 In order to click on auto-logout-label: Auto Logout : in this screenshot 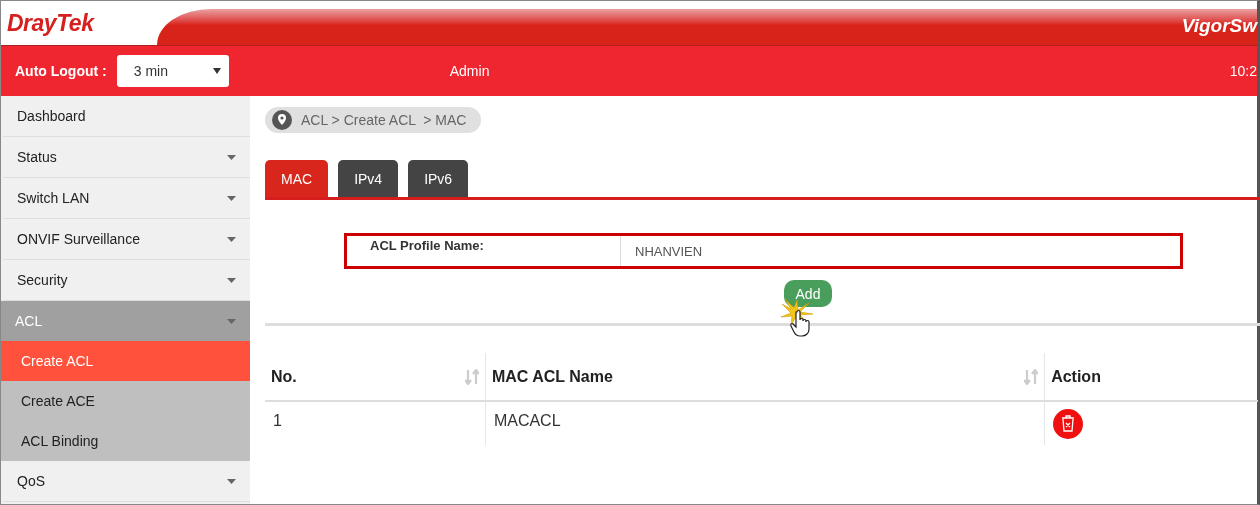, I will do `click(61, 71)`.